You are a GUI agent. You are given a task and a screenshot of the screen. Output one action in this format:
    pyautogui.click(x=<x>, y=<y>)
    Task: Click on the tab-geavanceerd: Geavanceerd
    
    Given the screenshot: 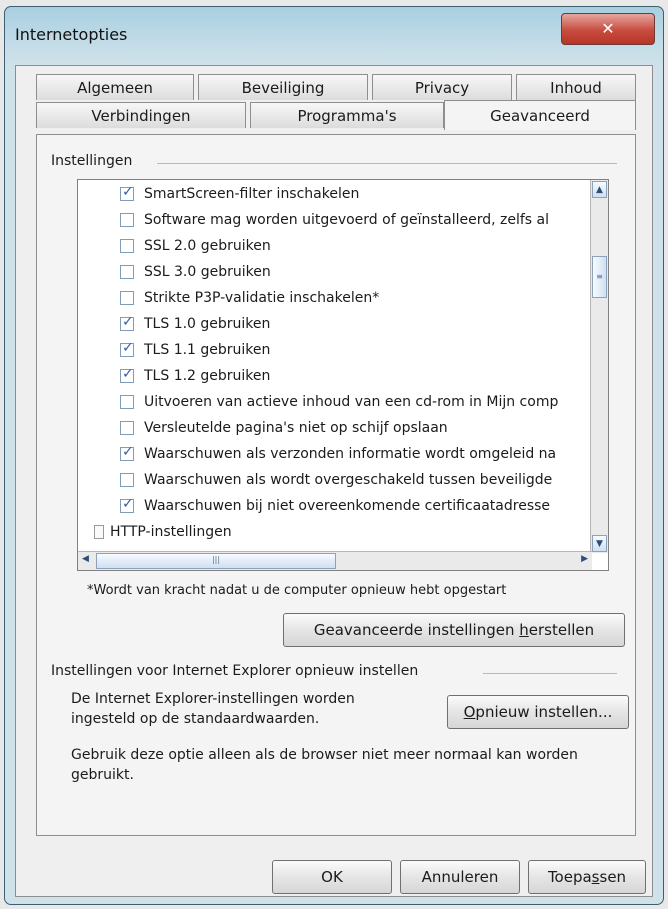 What is the action you would take?
    pyautogui.click(x=540, y=115)
    